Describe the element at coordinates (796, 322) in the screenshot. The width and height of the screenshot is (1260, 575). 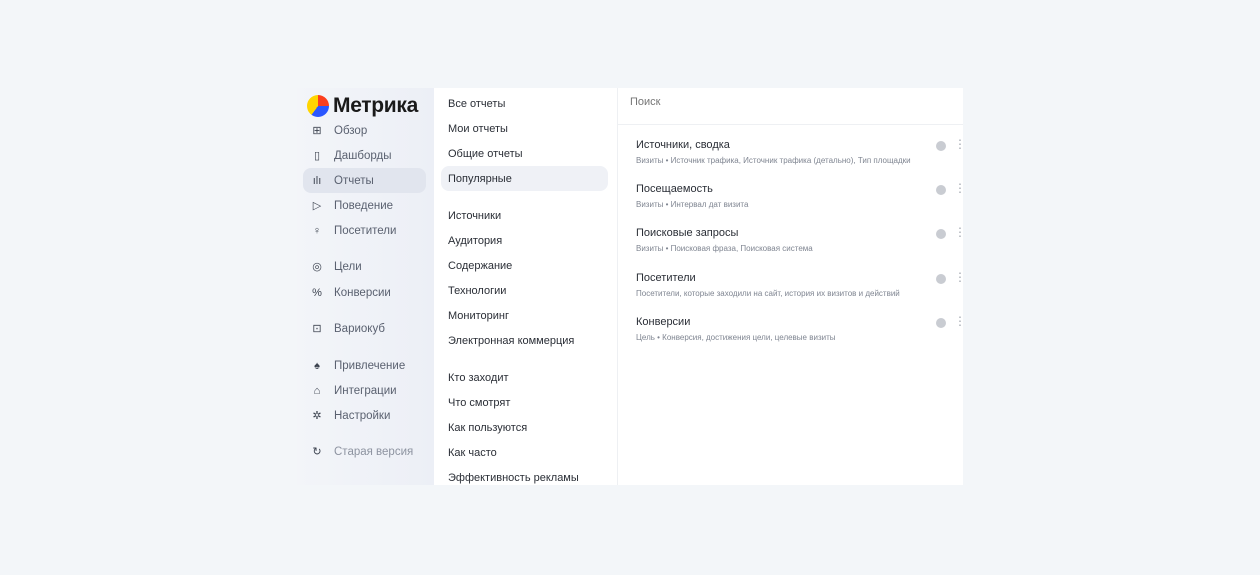
I see `report-title: Конверсии` at that location.